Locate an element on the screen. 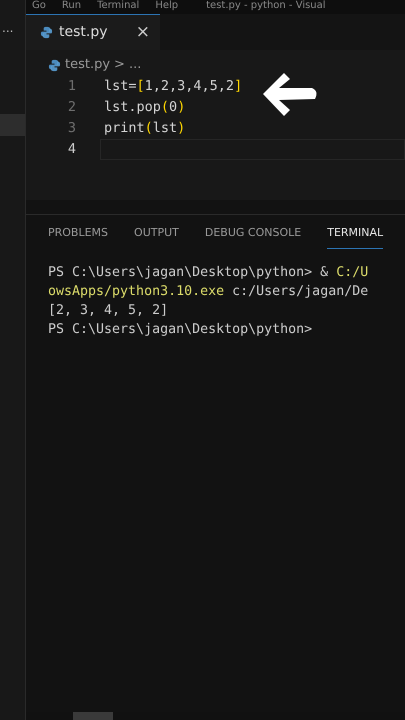 This screenshot has height=720, width=405. menu-item: Go is located at coordinates (39, 7).